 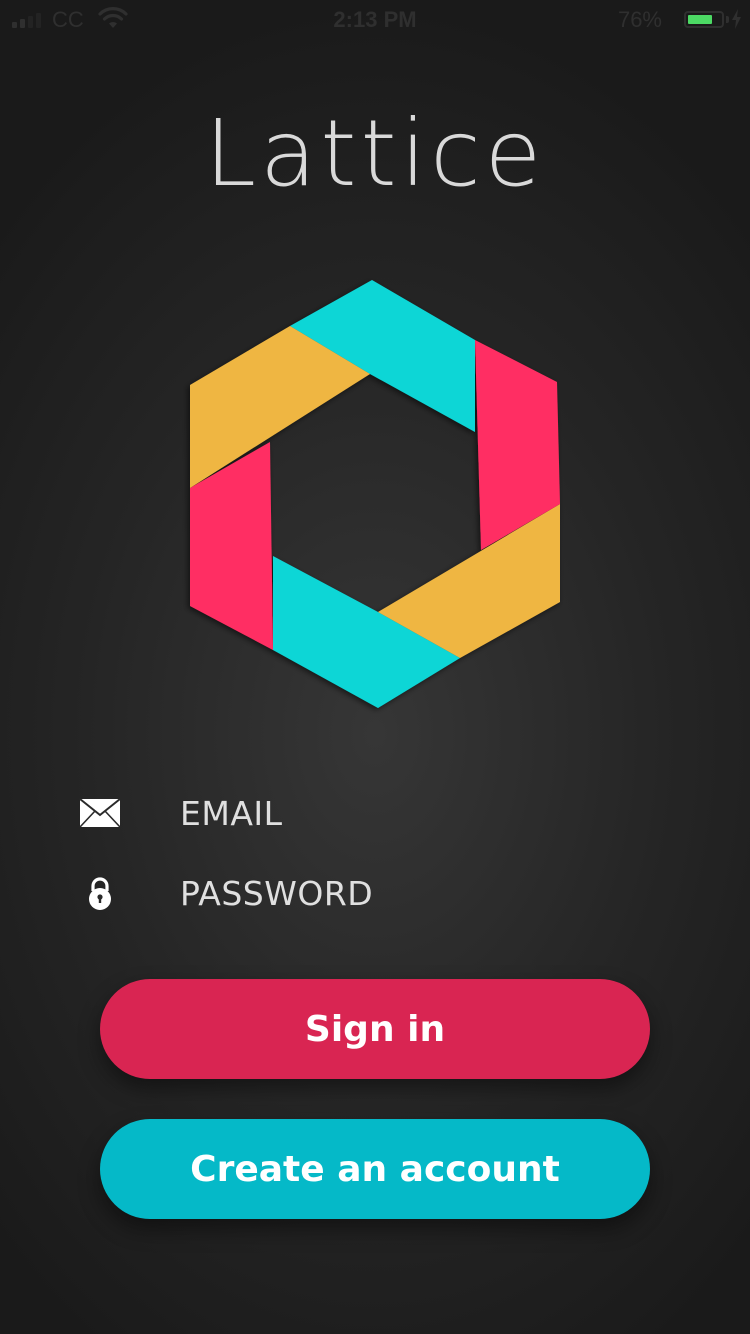 I want to click on email-field-row, so click(x=378, y=813).